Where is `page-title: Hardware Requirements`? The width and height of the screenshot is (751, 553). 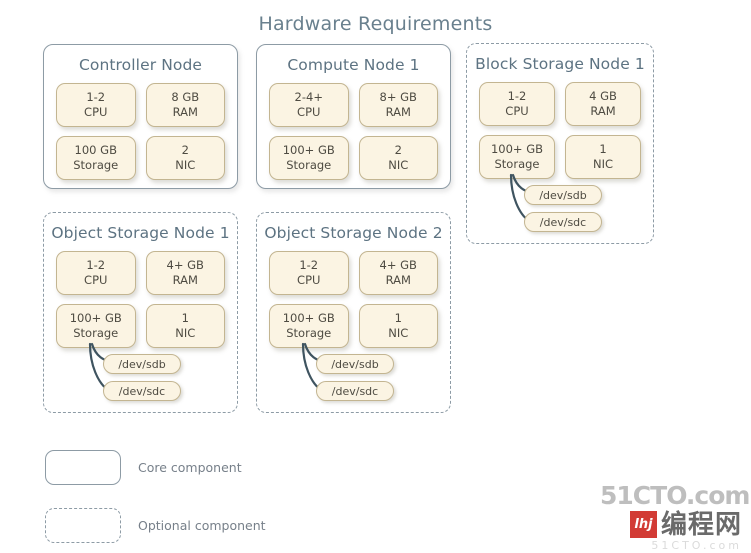 page-title: Hardware Requirements is located at coordinates (375, 24).